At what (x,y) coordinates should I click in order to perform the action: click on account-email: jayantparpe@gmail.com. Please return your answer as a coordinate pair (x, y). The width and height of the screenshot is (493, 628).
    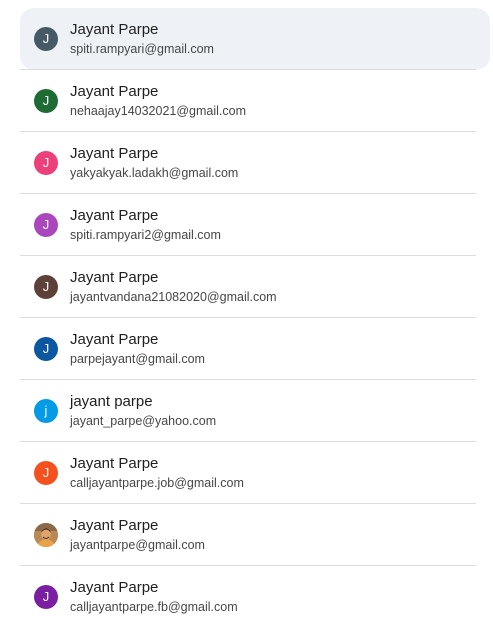
    Looking at the image, I should click on (137, 545).